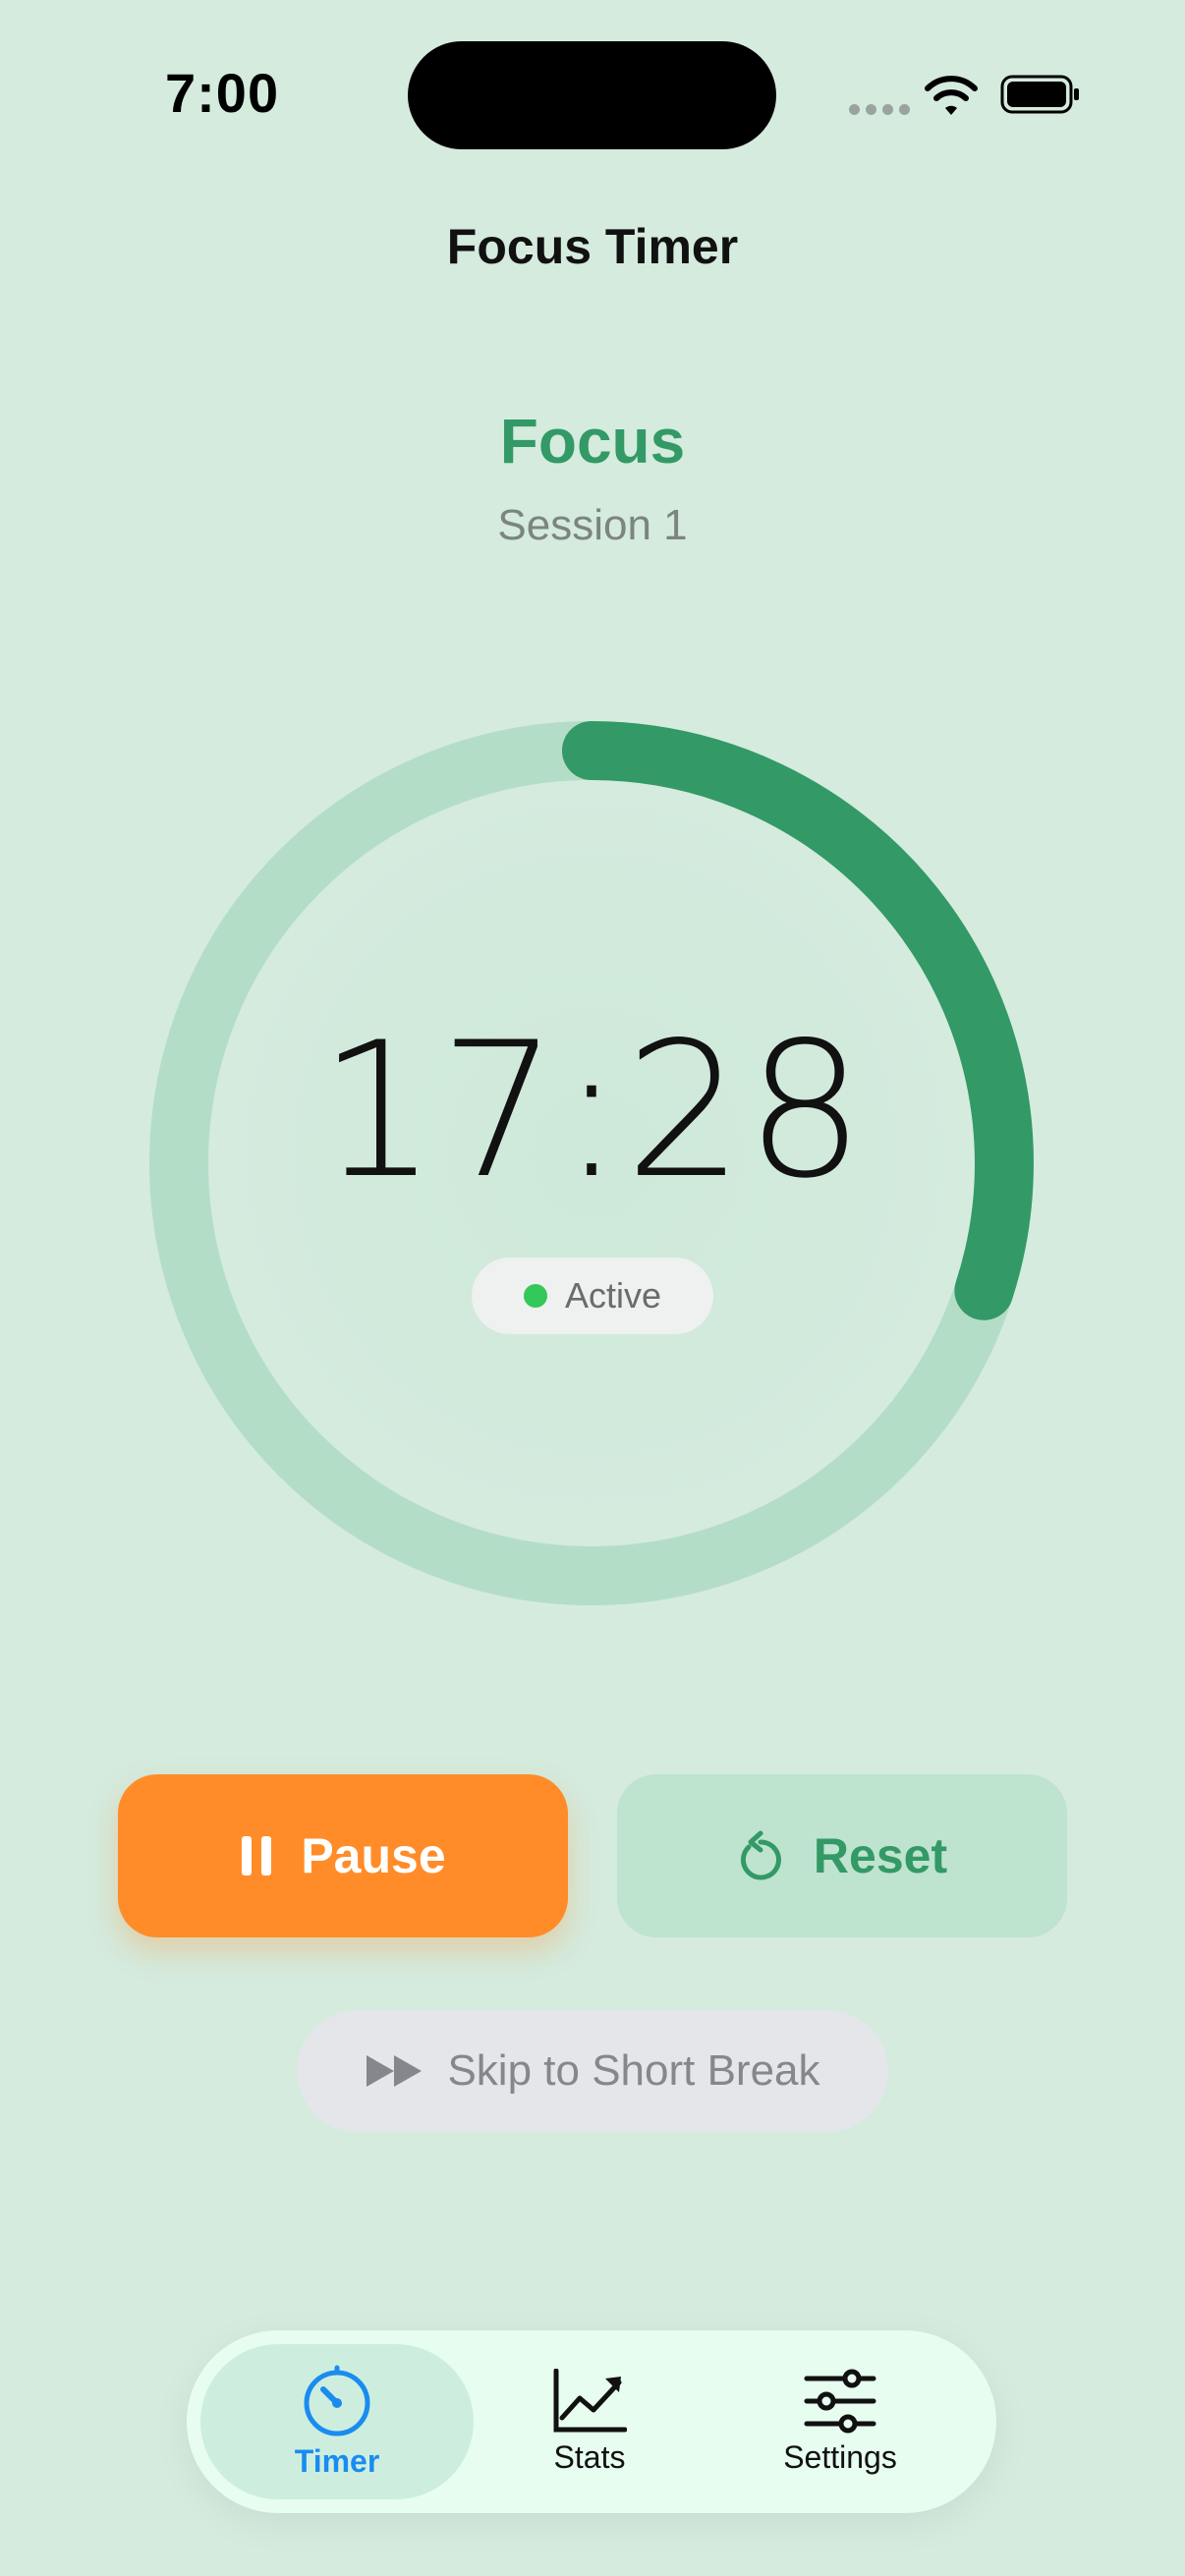 The width and height of the screenshot is (1185, 2576). What do you see at coordinates (592, 1110) in the screenshot?
I see `time-remaining-display: 17:28` at bounding box center [592, 1110].